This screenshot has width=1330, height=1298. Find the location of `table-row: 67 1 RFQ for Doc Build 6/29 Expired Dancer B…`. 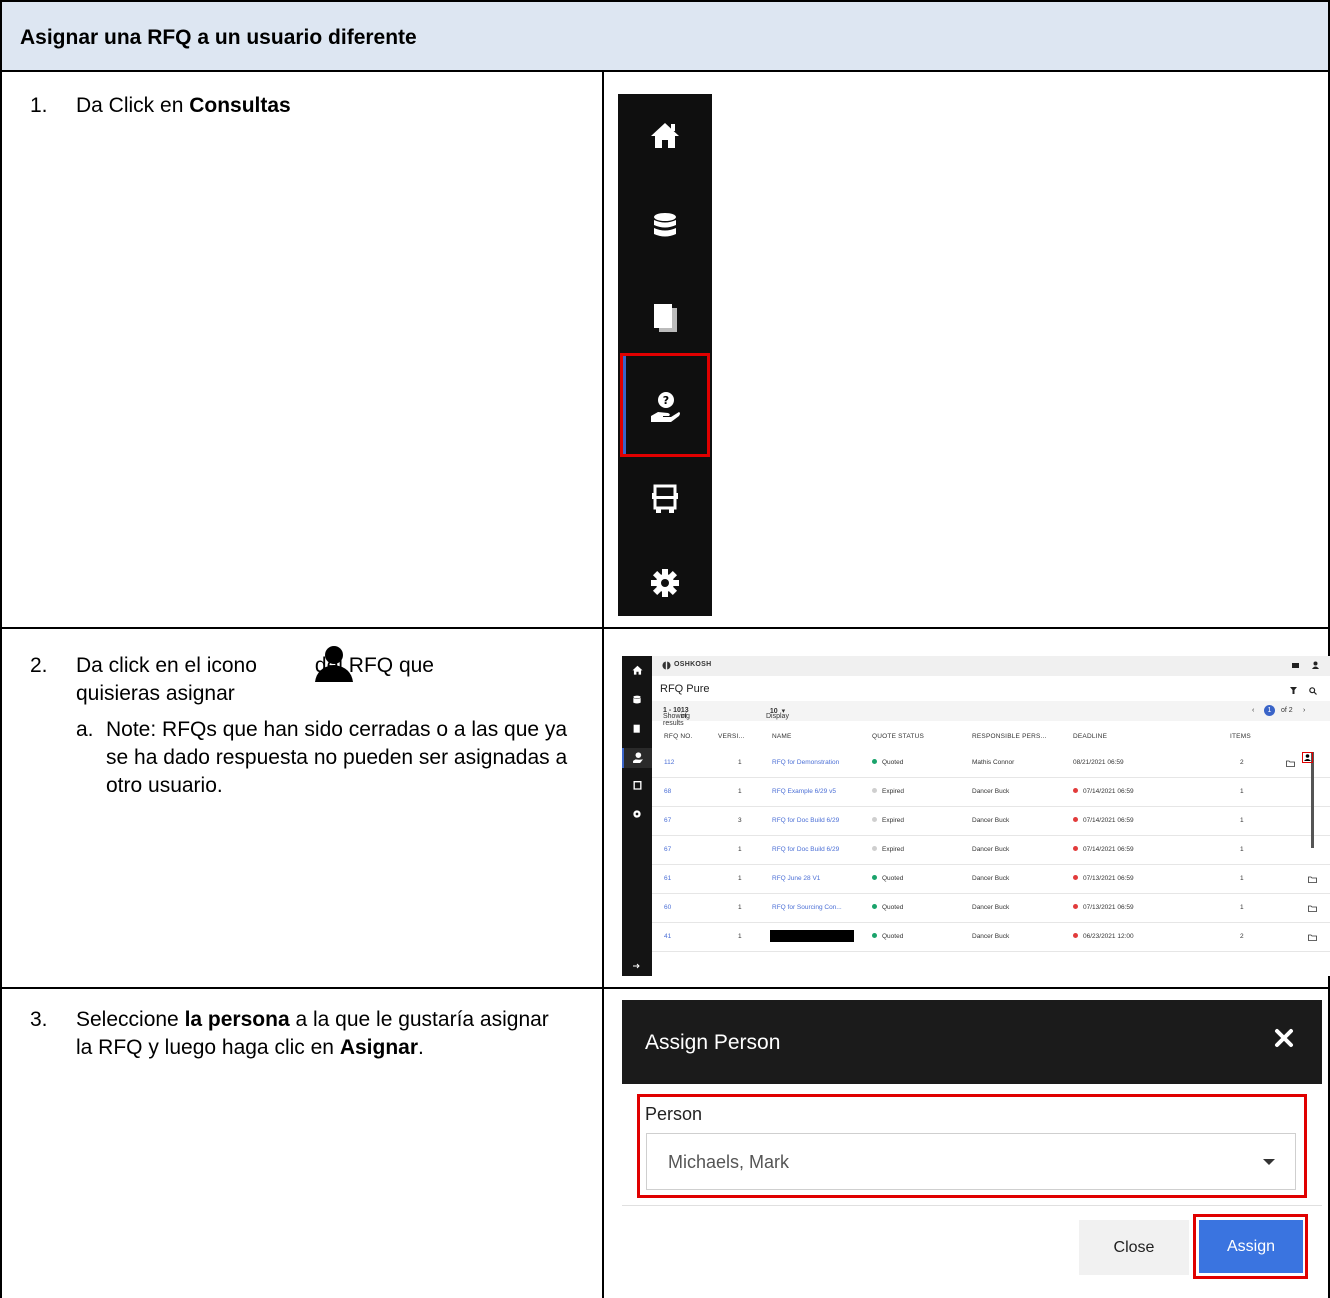

table-row: 67 1 RFQ for Doc Build 6/29 Expired Dancer B… is located at coordinates (991, 850).